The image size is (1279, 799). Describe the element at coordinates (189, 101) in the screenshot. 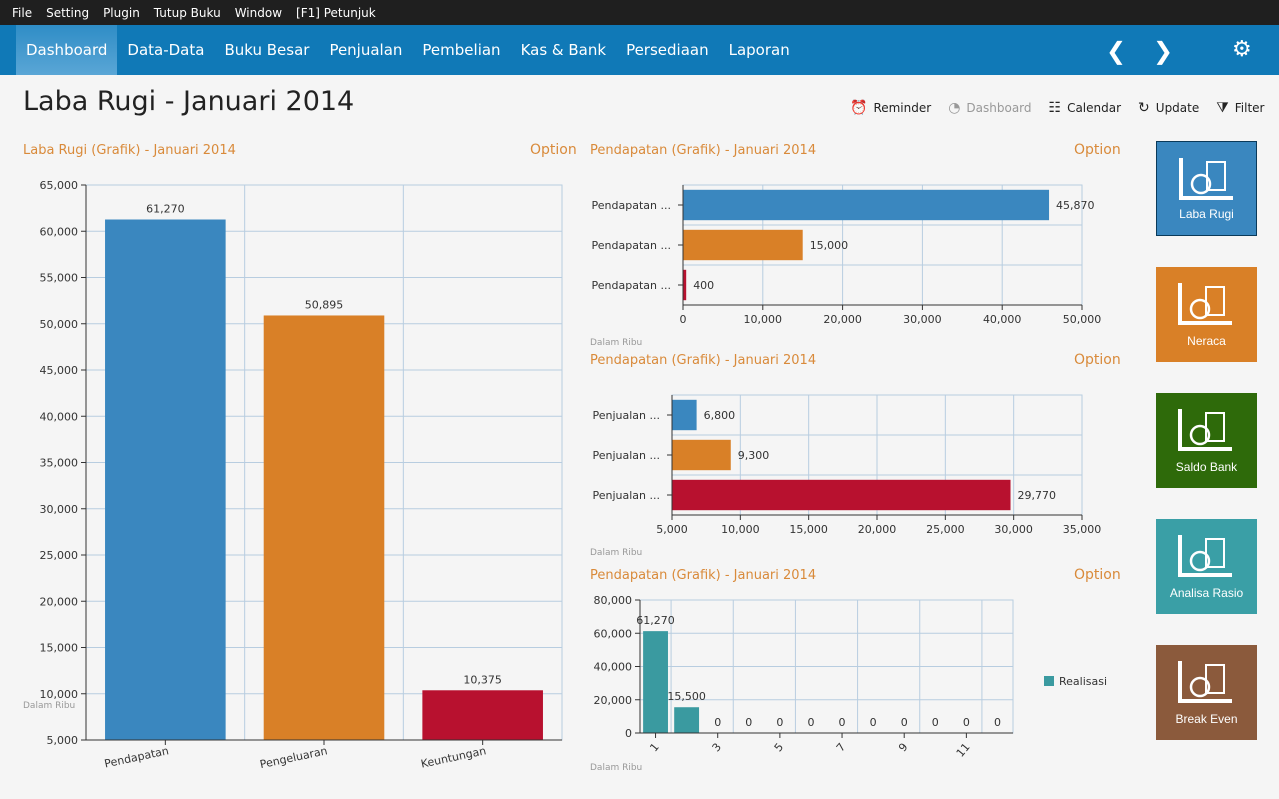

I see `page-title: Laba Rugi - Januari 2014` at that location.